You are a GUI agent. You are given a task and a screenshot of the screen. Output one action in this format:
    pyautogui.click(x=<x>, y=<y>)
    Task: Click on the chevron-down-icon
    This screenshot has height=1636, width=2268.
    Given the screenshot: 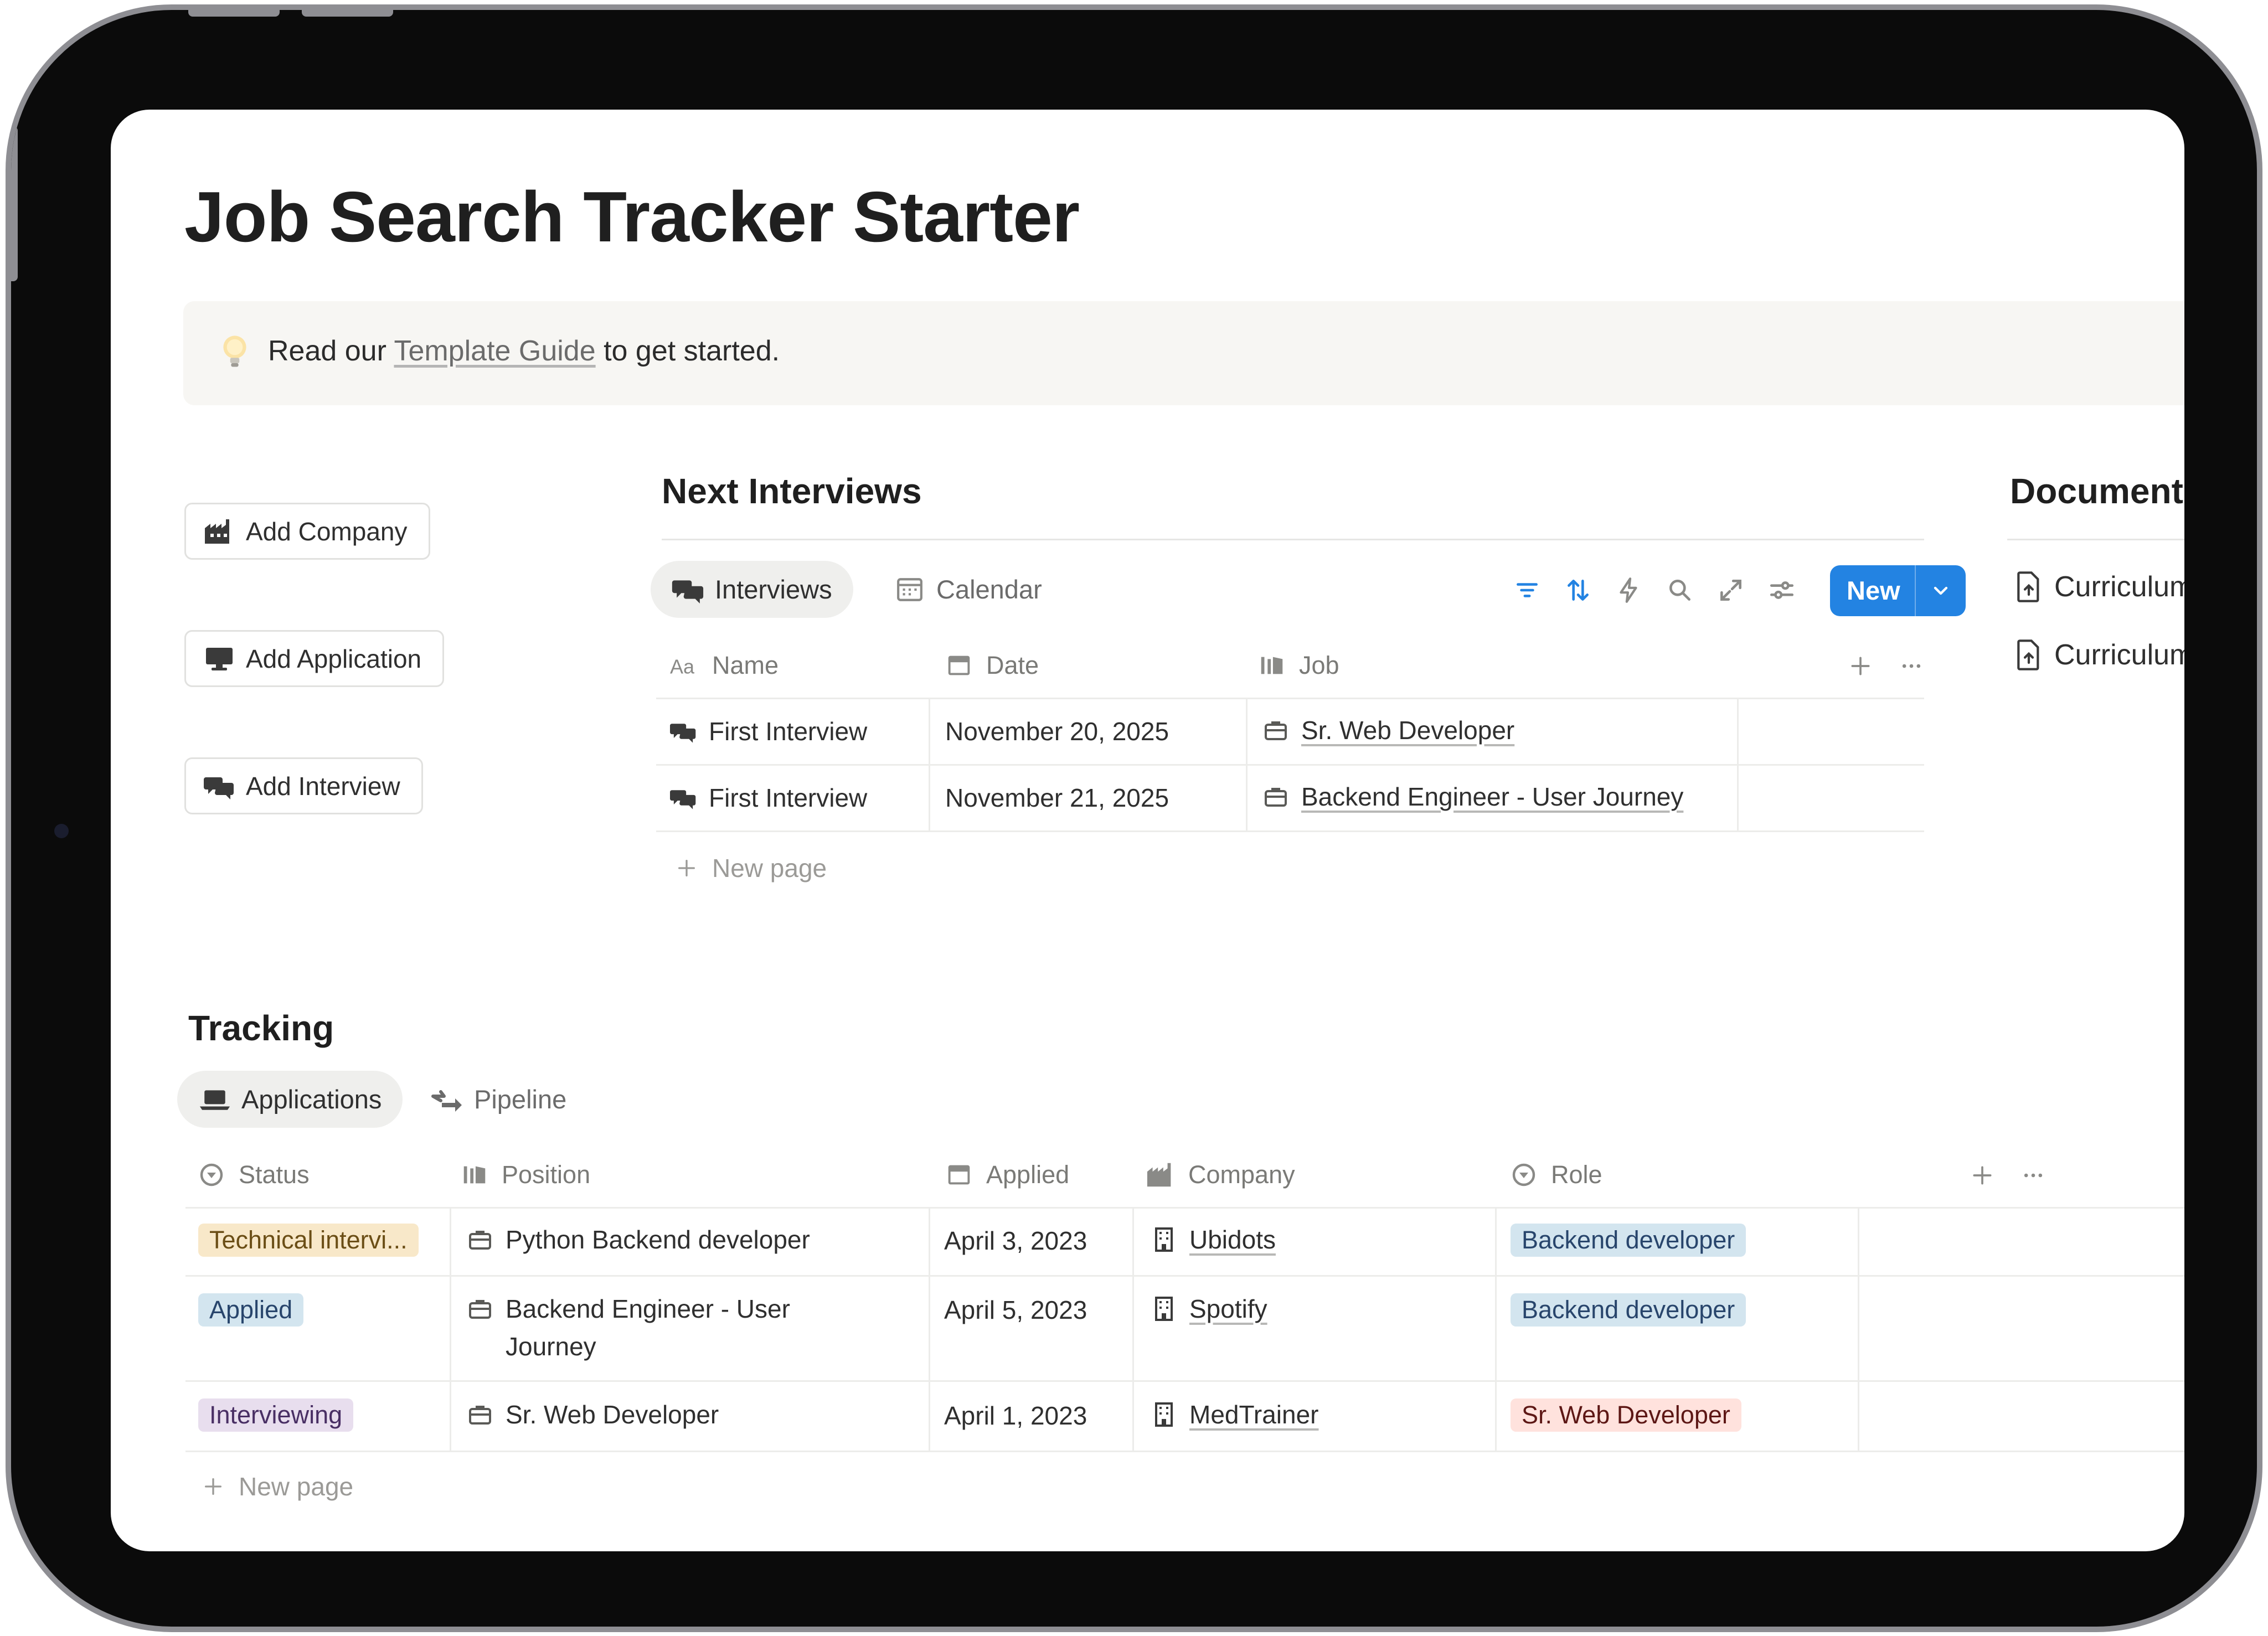 What is the action you would take?
    pyautogui.click(x=1940, y=590)
    